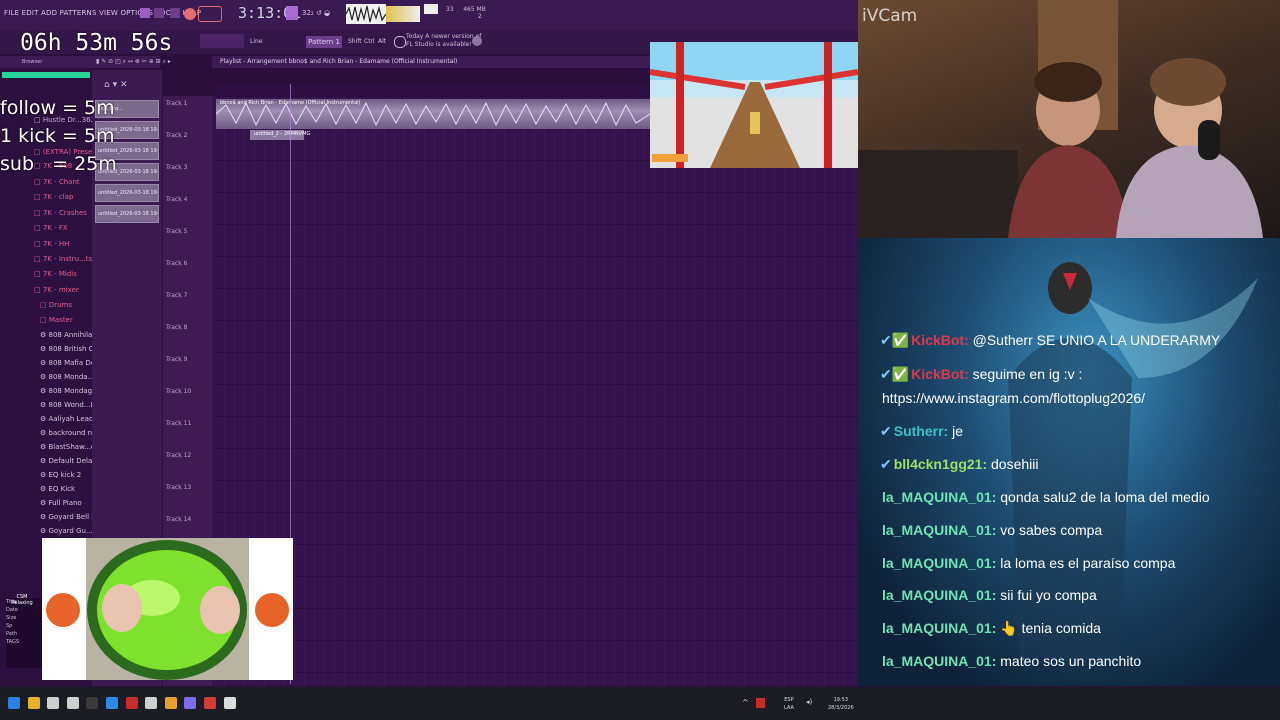 The height and width of the screenshot is (720, 1280). I want to click on tempo-tools: 32₂ ↺ ◒, so click(322, 13).